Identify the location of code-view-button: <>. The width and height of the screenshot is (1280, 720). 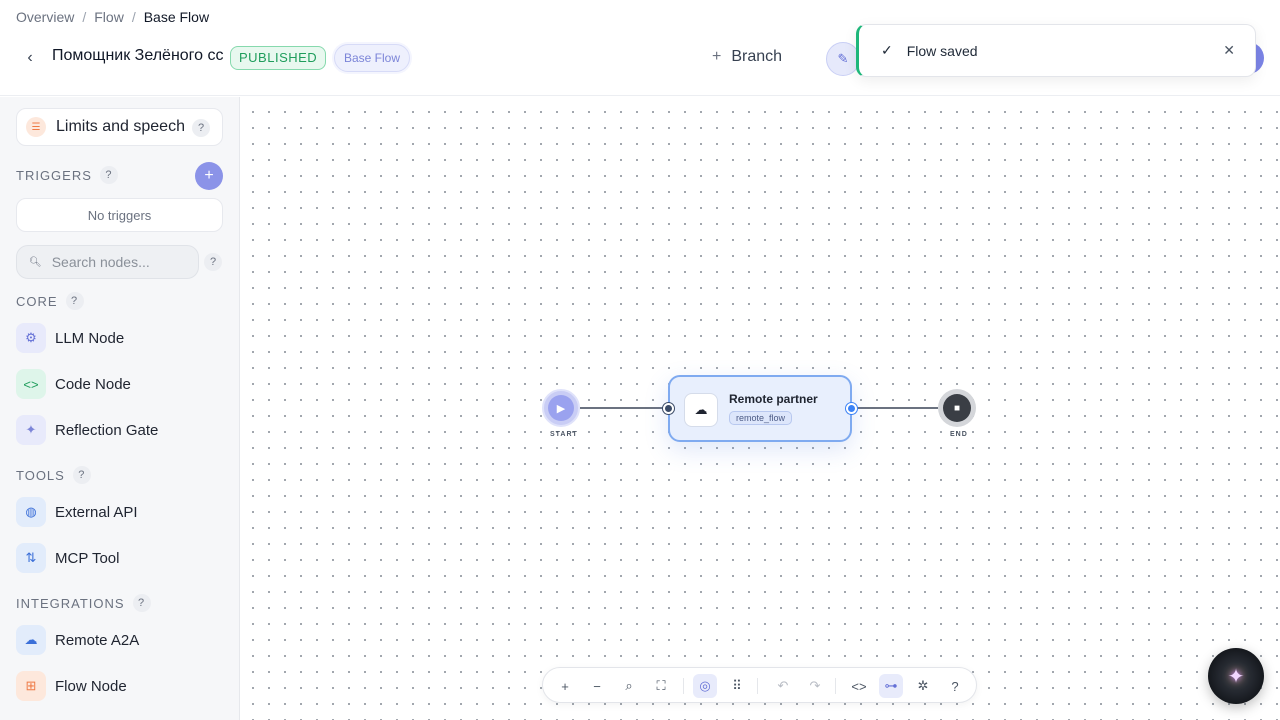
(859, 686).